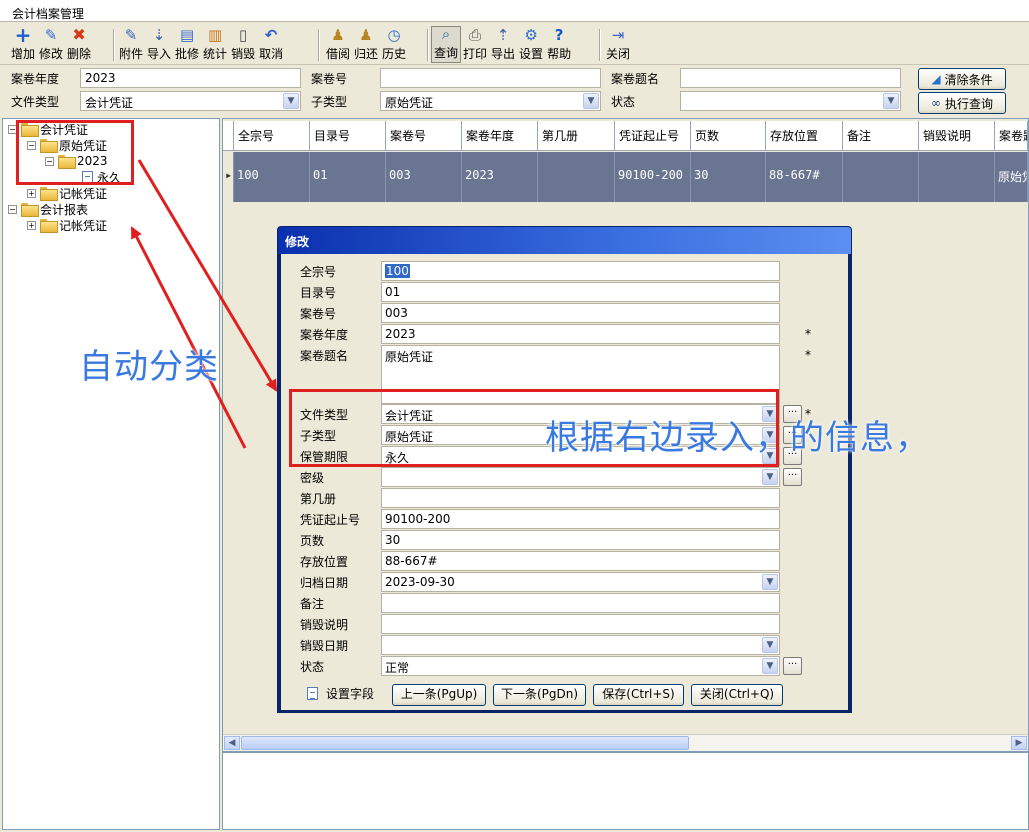  What do you see at coordinates (312, 667) in the screenshot?
I see `field-label: 状态` at bounding box center [312, 667].